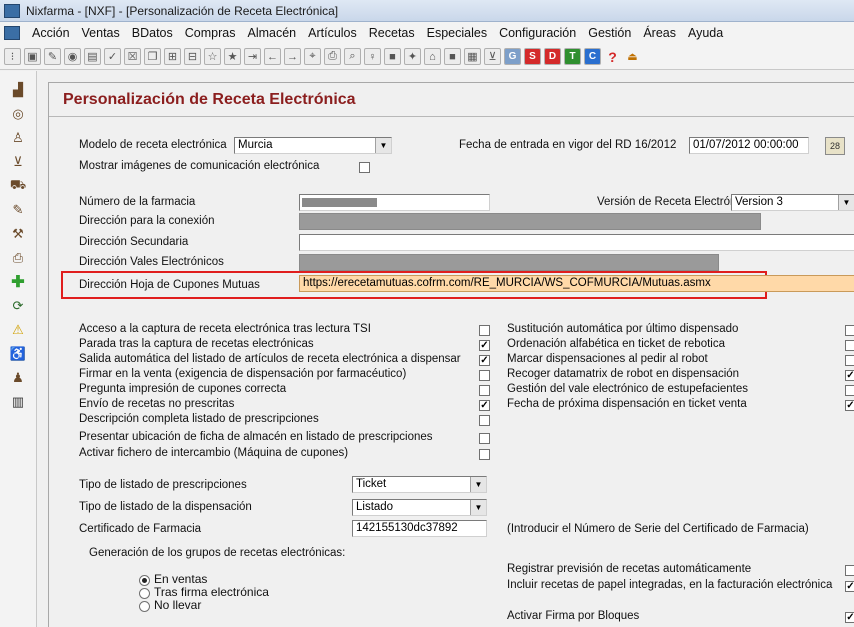 This screenshot has height=627, width=854. I want to click on menu-areas: Áreas, so click(659, 33).